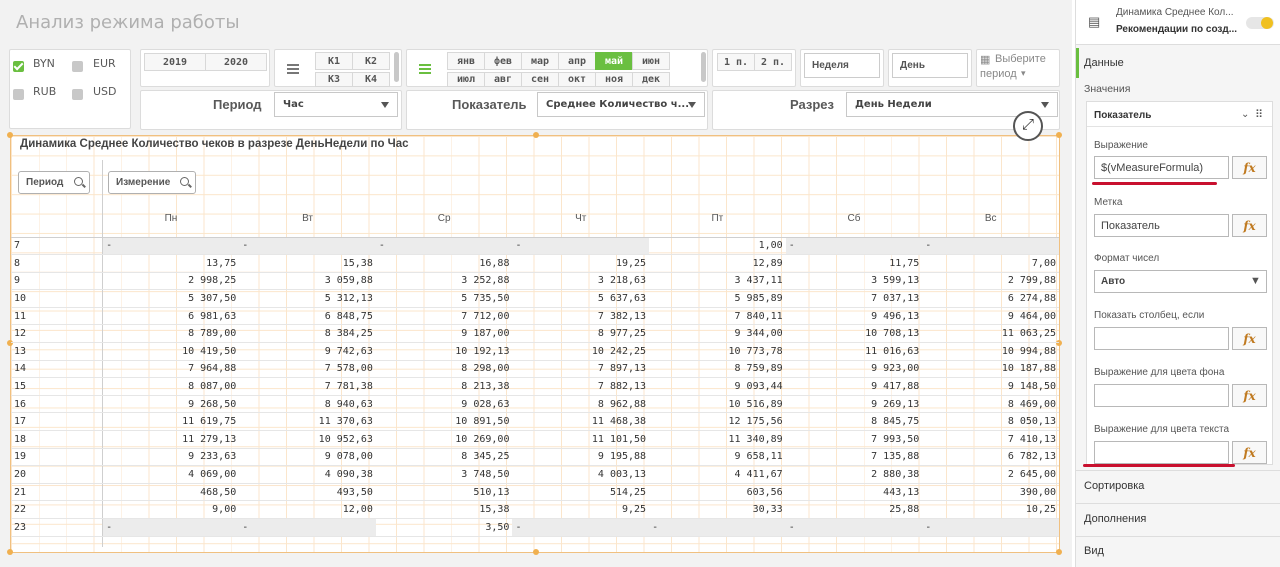 The height and width of the screenshot is (567, 1280). What do you see at coordinates (1259, 114) in the screenshot?
I see `drag-handle-icon: ⠿` at bounding box center [1259, 114].